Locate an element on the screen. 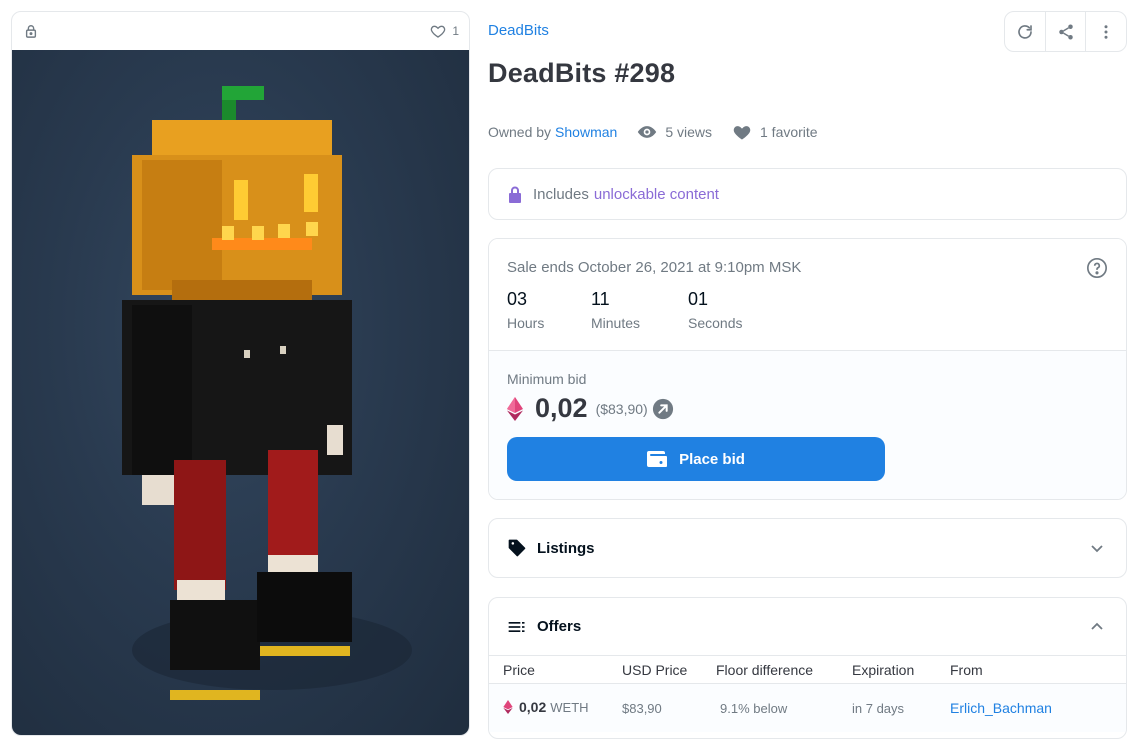  views-count: 5 views is located at coordinates (674, 132).